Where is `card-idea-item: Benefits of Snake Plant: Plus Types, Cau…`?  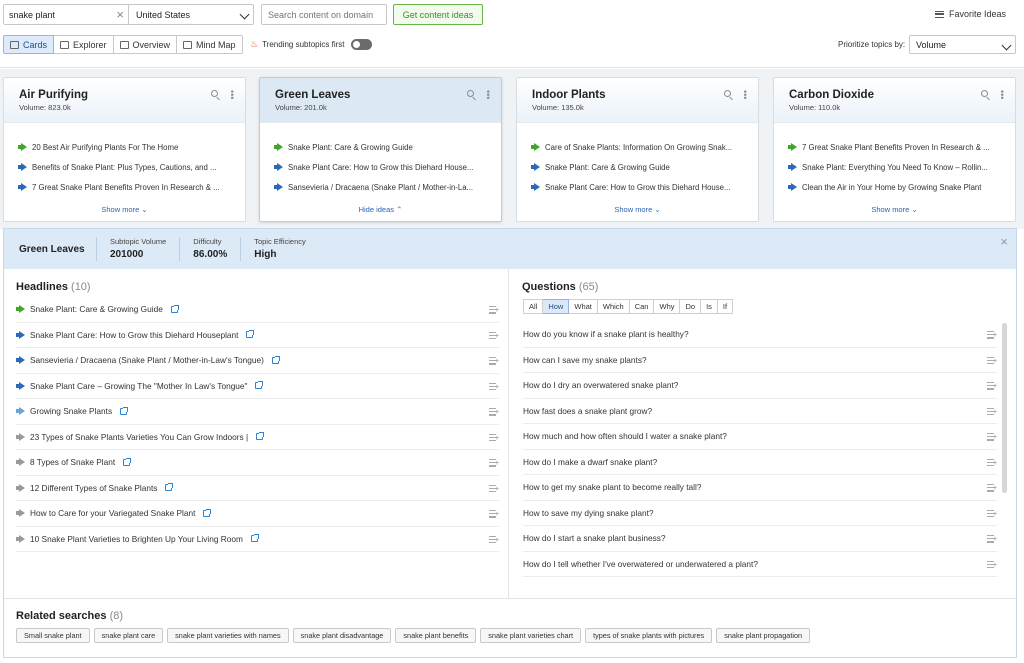
card-idea-item: Benefits of Snake Plant: Plus Types, Cau… is located at coordinates (131, 167).